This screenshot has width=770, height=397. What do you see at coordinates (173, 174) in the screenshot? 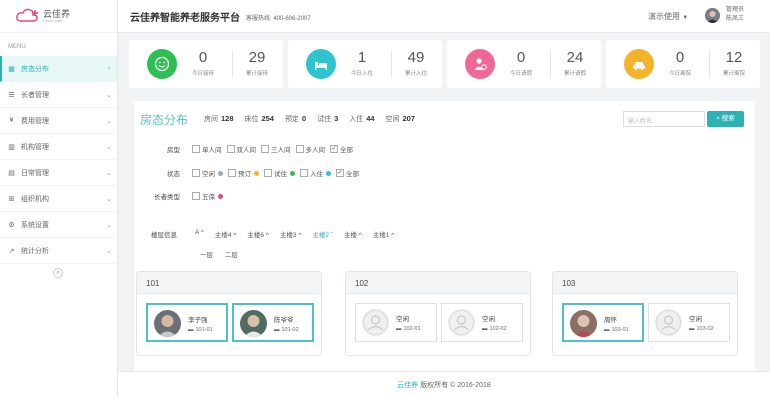
I see `filter-label: 状态` at bounding box center [173, 174].